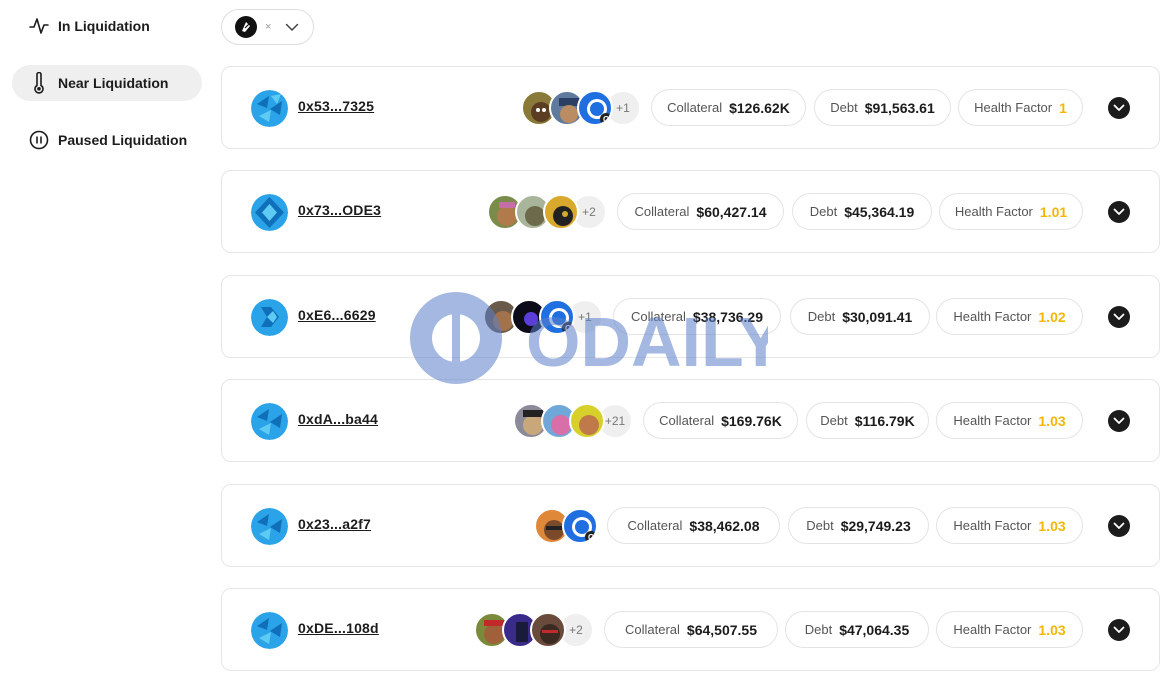 This screenshot has width=1166, height=677. Describe the element at coordinates (337, 315) in the screenshot. I see `wallet-address-link: 0xE6...6629` at that location.